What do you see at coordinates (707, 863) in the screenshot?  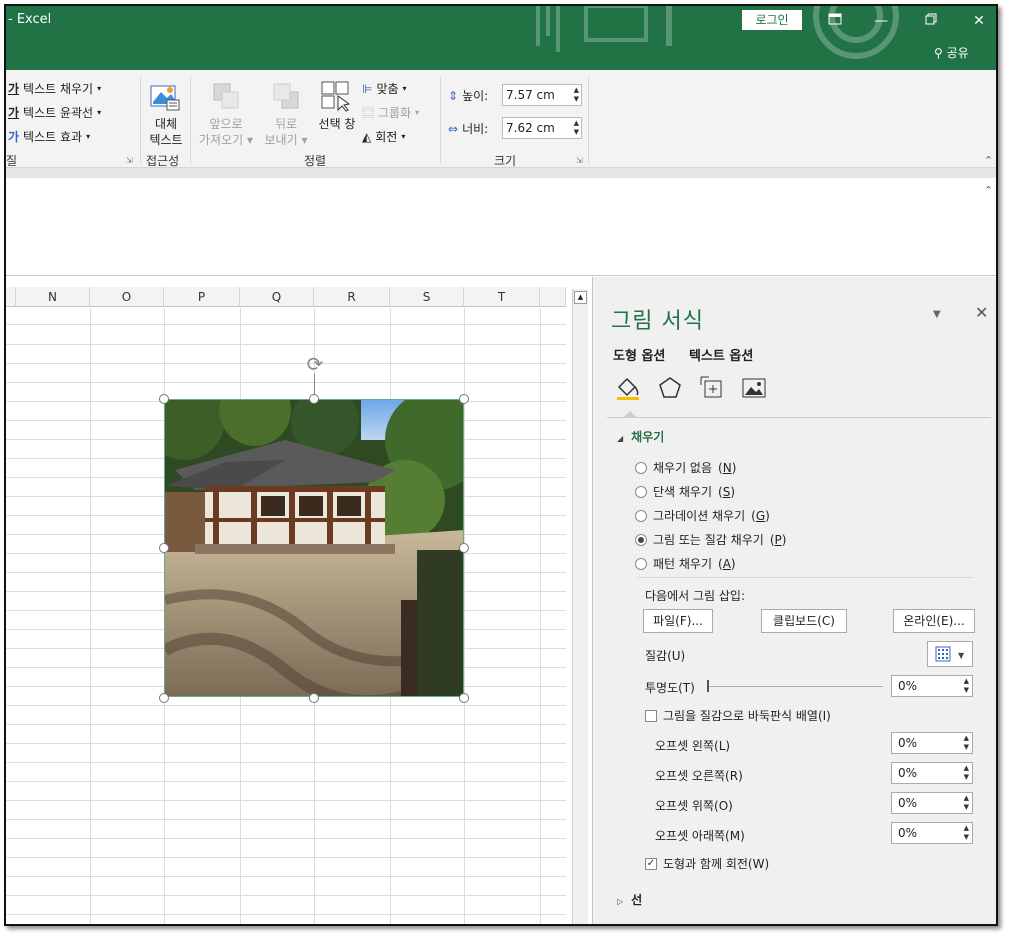 I see `rotate-with-shape-checkbox-row: ✓ 도형과 함께 회전(W)` at bounding box center [707, 863].